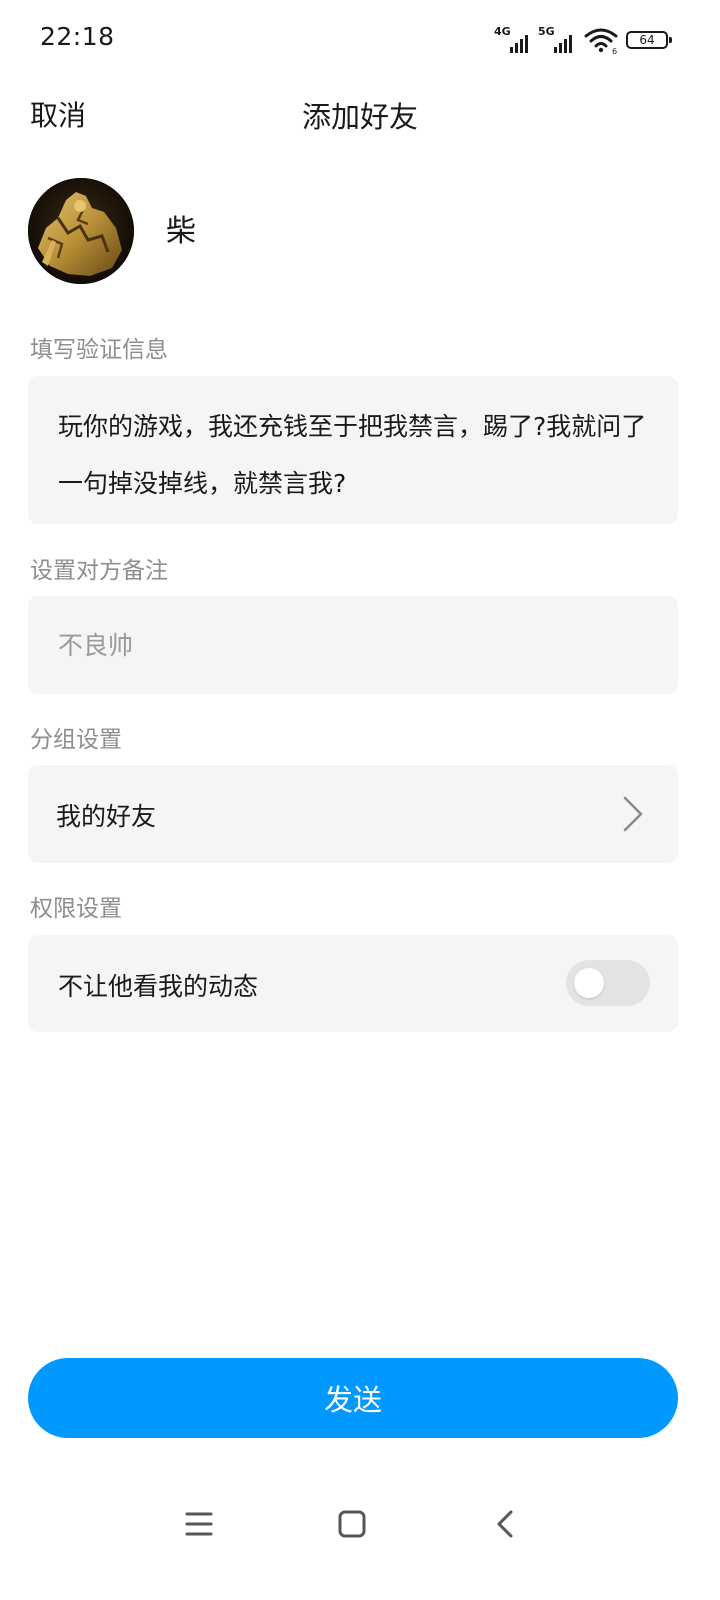  I want to click on home-button, so click(352, 1524).